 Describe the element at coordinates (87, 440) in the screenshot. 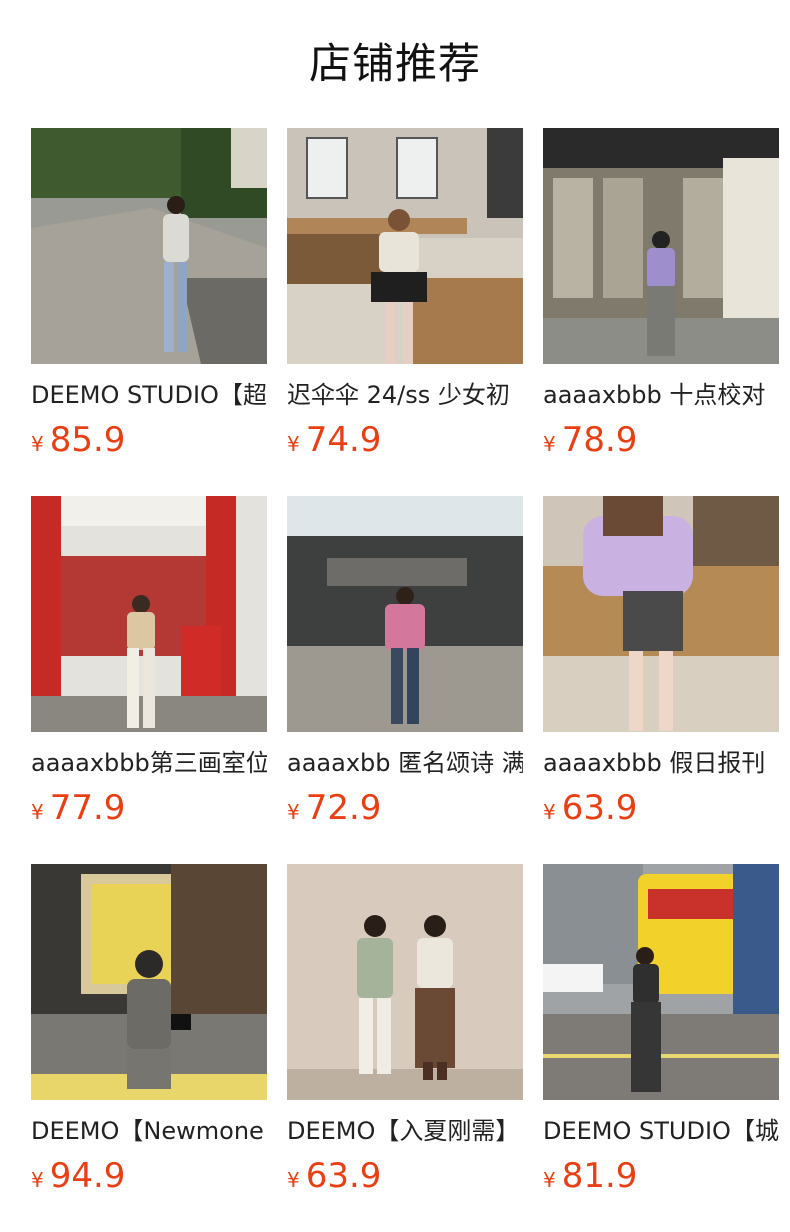

I see `price-amount: 85.9` at that location.